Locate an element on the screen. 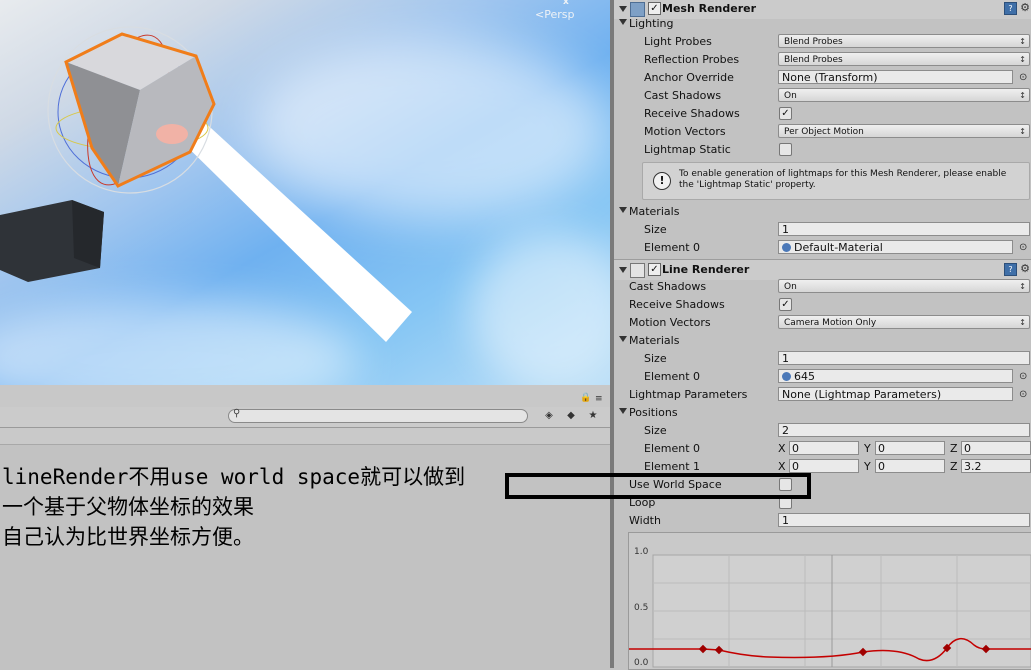 The height and width of the screenshot is (670, 1031). dropdown-value: Camera Motion Only is located at coordinates (830, 323).